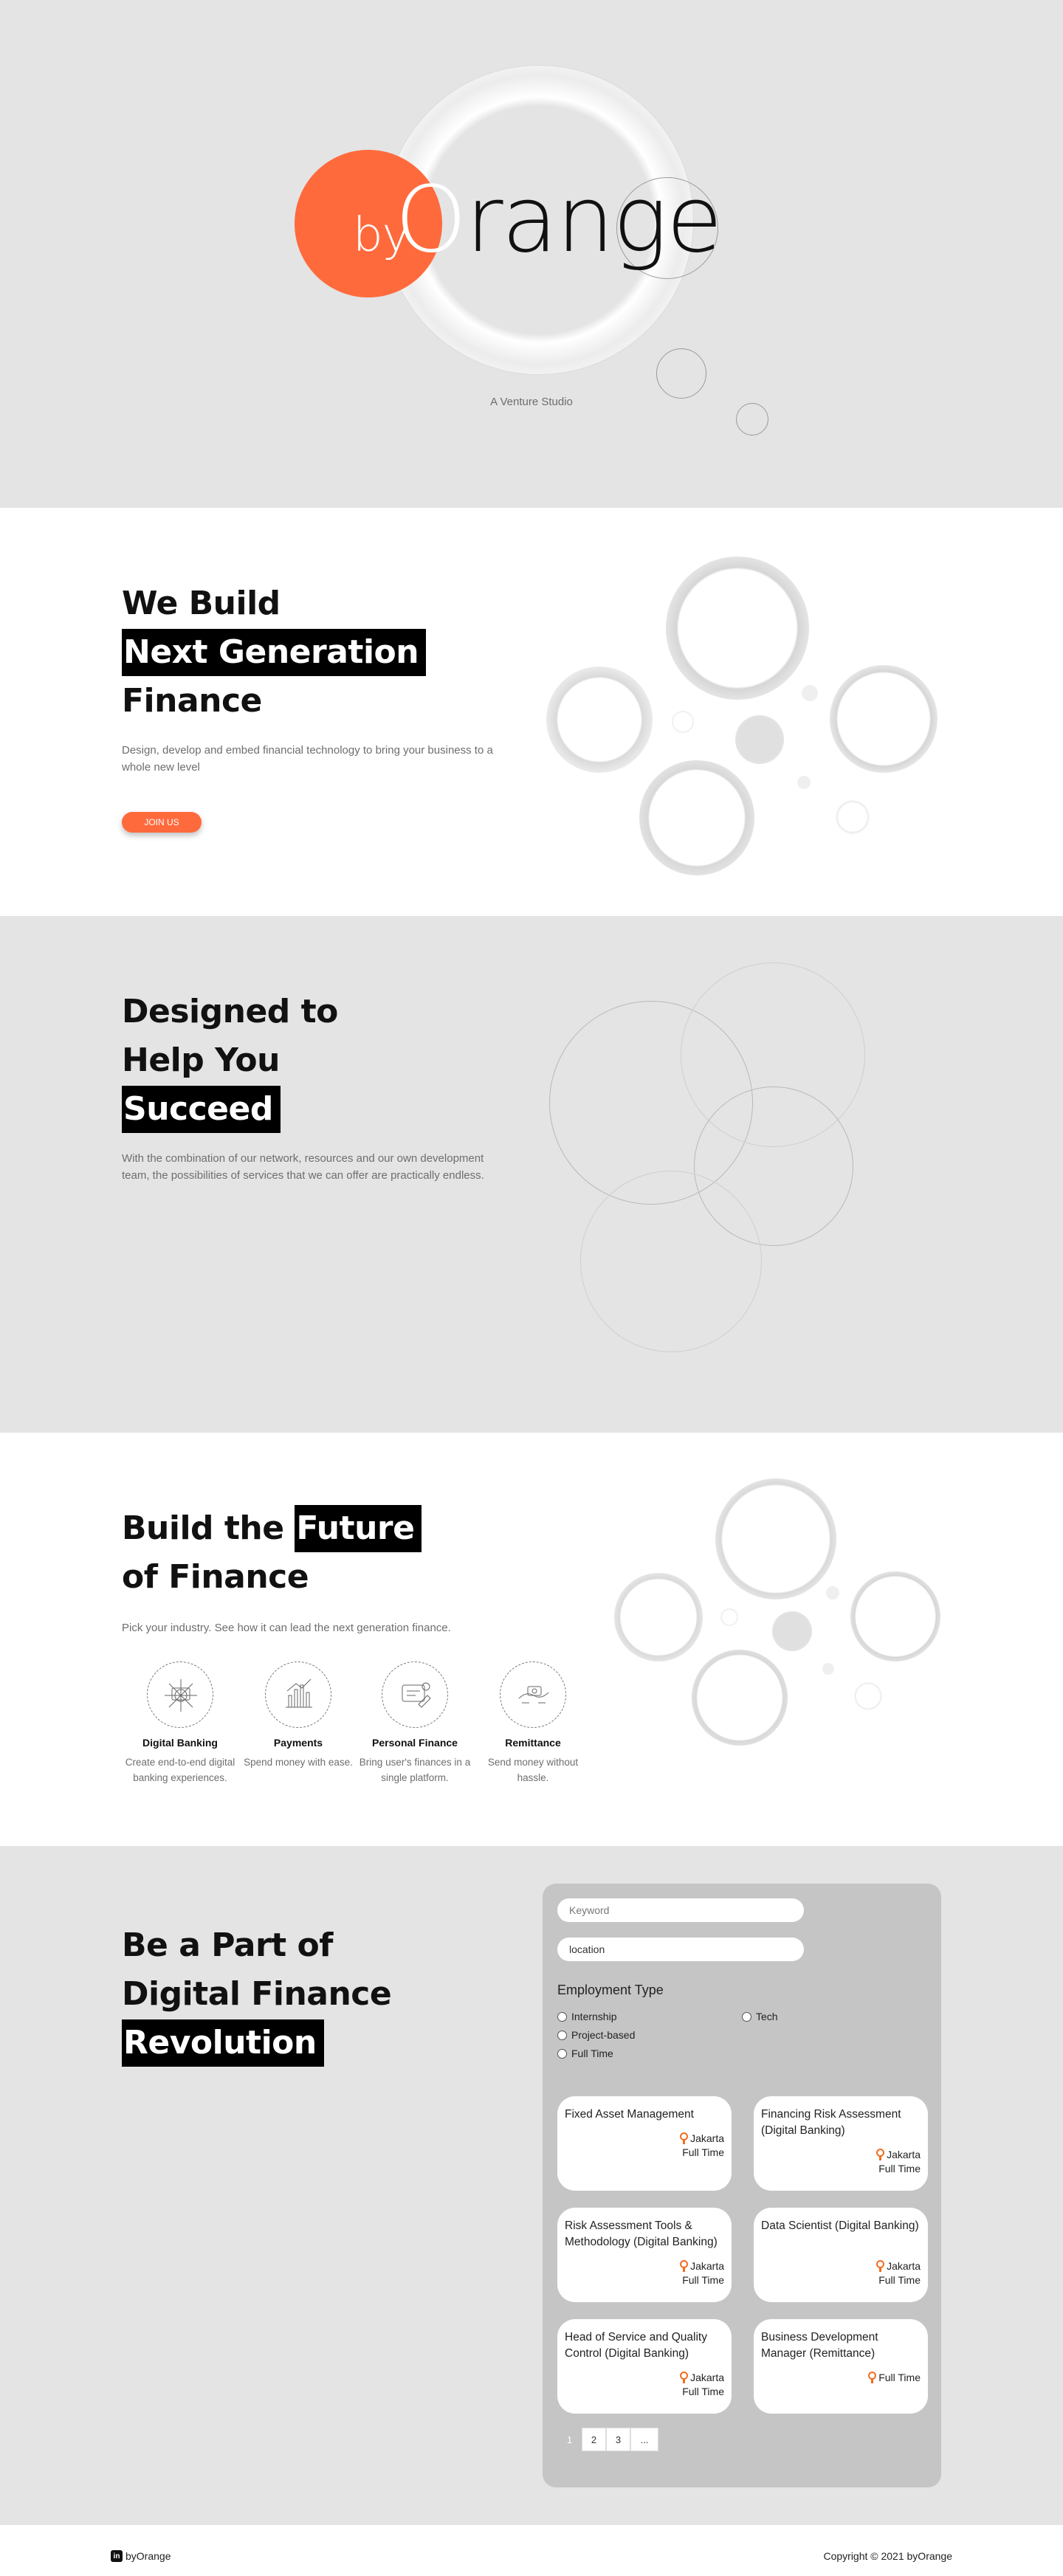  I want to click on filter-full-time: Full Time, so click(585, 2054).